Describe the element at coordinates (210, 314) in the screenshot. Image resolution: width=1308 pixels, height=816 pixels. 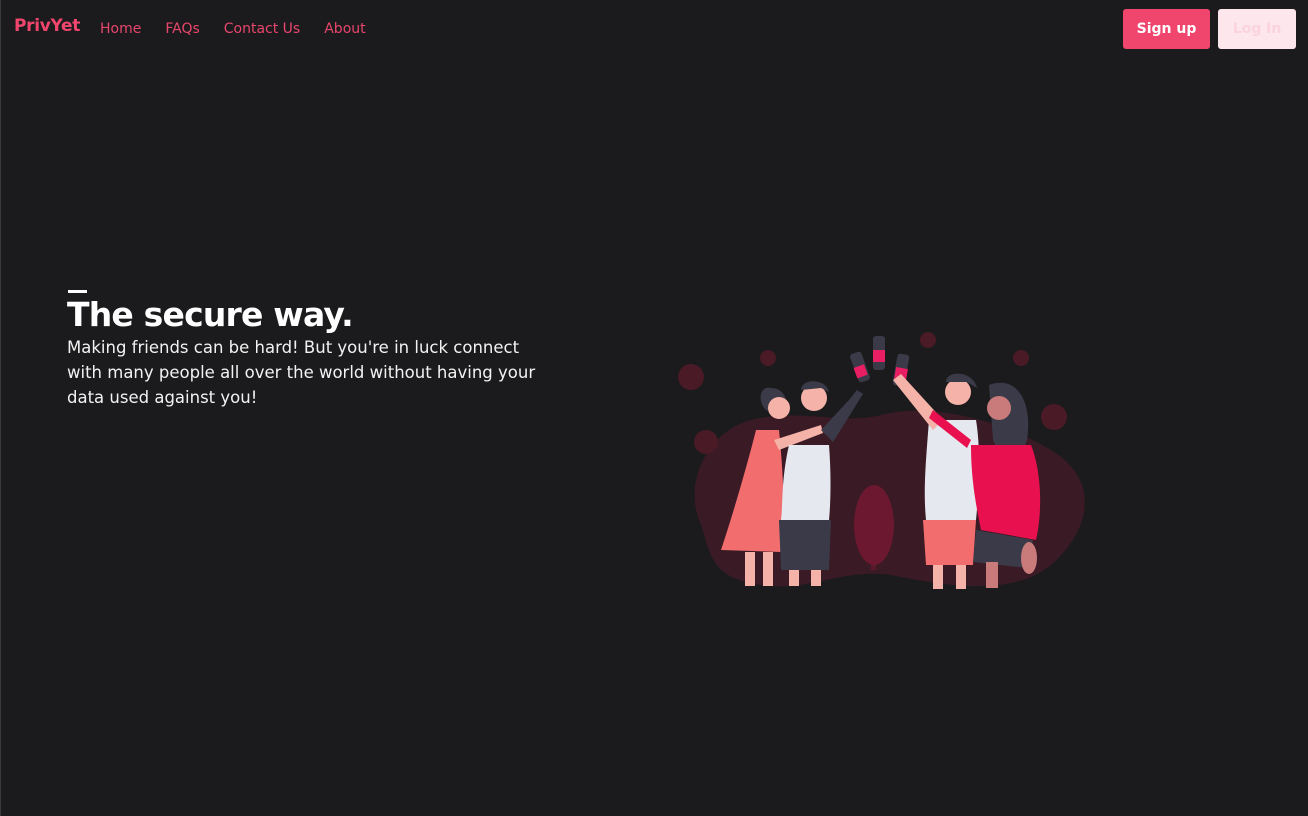
I see `hero-title: The secure way.` at that location.